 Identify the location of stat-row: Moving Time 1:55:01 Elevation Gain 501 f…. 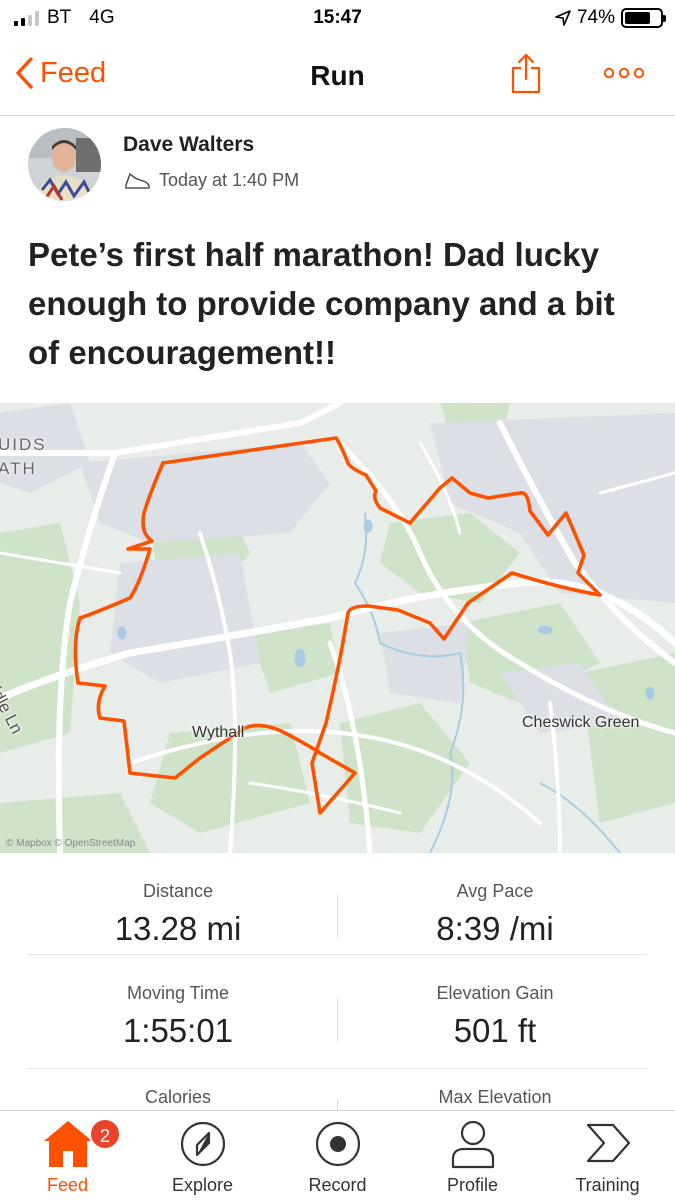
(337, 1018).